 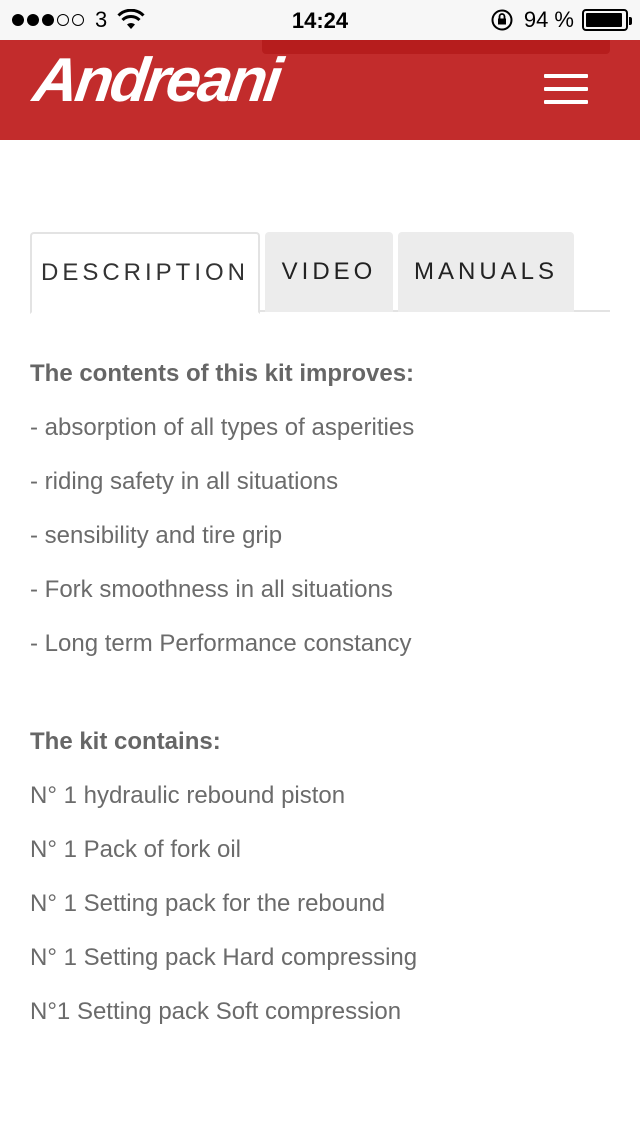 What do you see at coordinates (211, 589) in the screenshot?
I see `list-item: - Fork smoothness in all situations` at bounding box center [211, 589].